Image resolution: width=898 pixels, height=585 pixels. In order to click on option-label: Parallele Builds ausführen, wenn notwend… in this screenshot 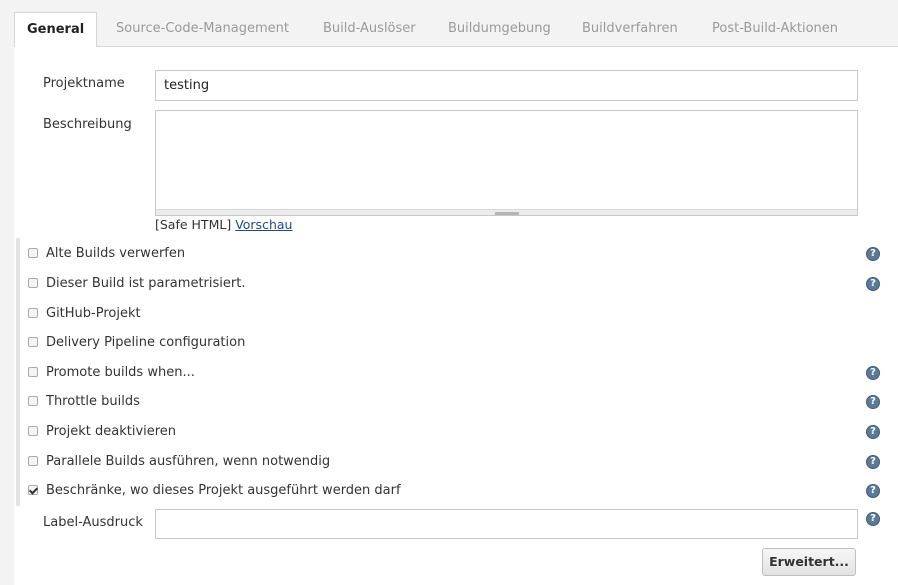, I will do `click(188, 461)`.